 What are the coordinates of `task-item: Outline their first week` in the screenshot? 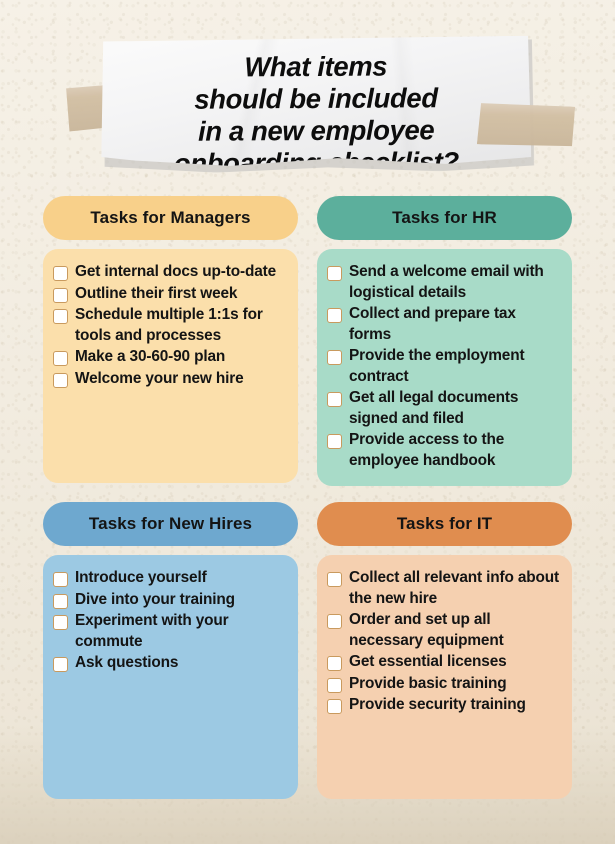 It's located at (169, 294).